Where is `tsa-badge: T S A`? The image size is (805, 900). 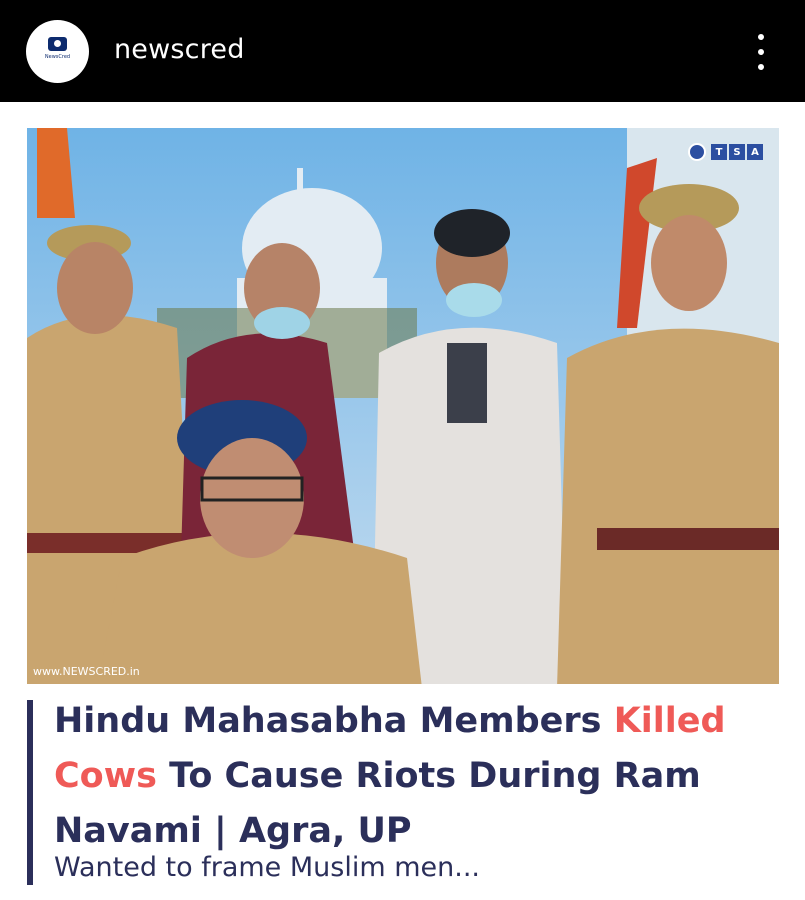
tsa-badge: T S A is located at coordinates (725, 152).